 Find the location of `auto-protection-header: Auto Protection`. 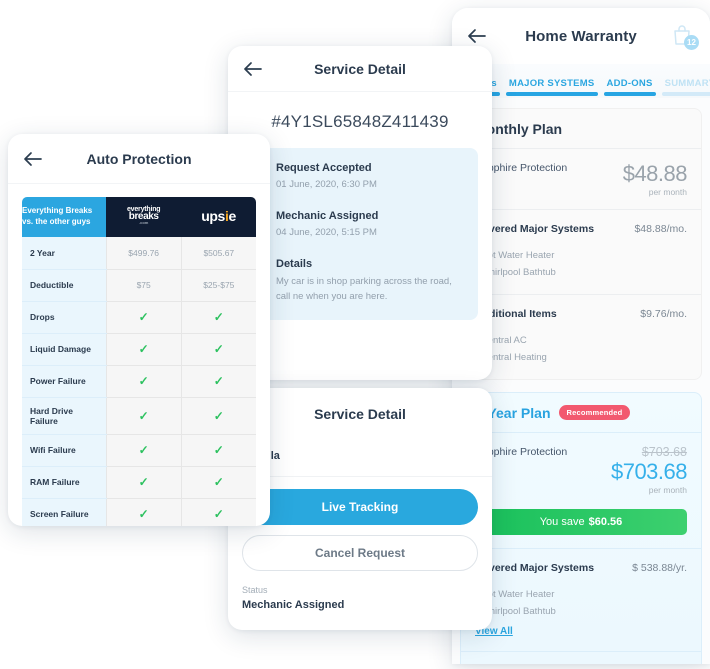

auto-protection-header: Auto Protection is located at coordinates (139, 159).